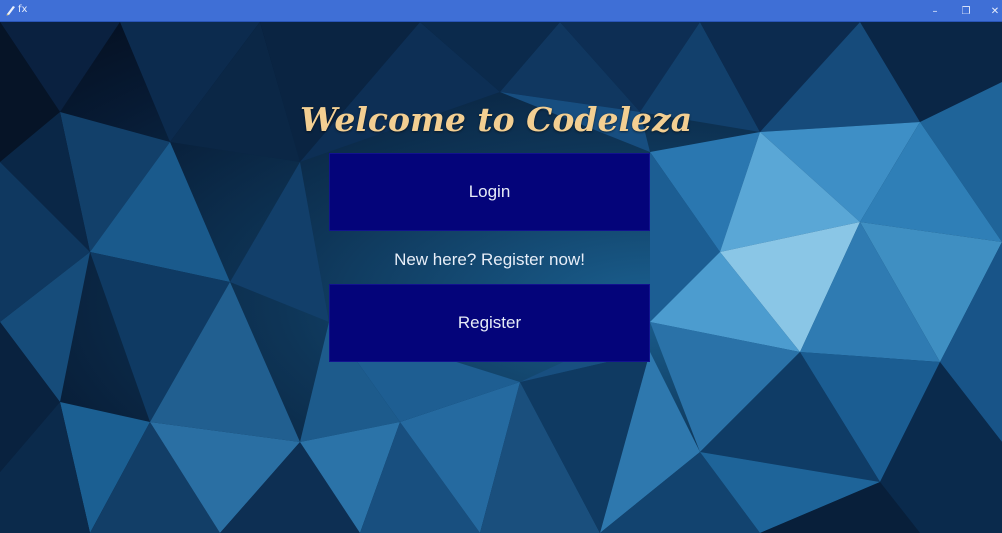 Image resolution: width=1002 pixels, height=533 pixels. Describe the element at coordinates (935, 11) in the screenshot. I see `minimize-button: –` at that location.